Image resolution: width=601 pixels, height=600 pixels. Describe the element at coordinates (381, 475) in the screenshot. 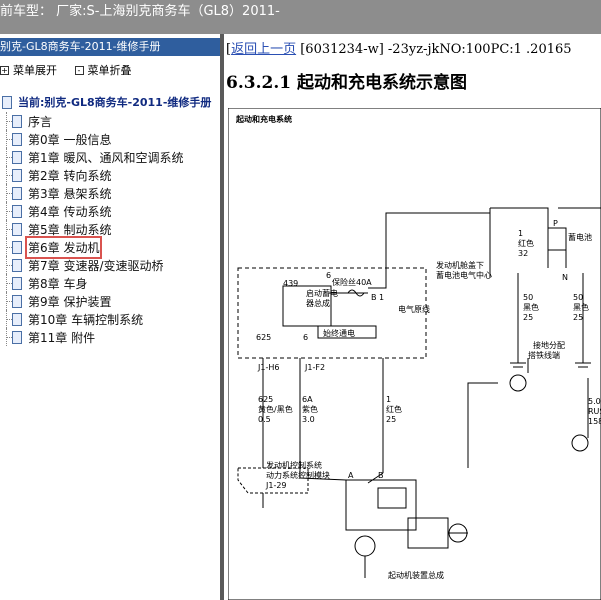

I see `svg-text: B` at that location.